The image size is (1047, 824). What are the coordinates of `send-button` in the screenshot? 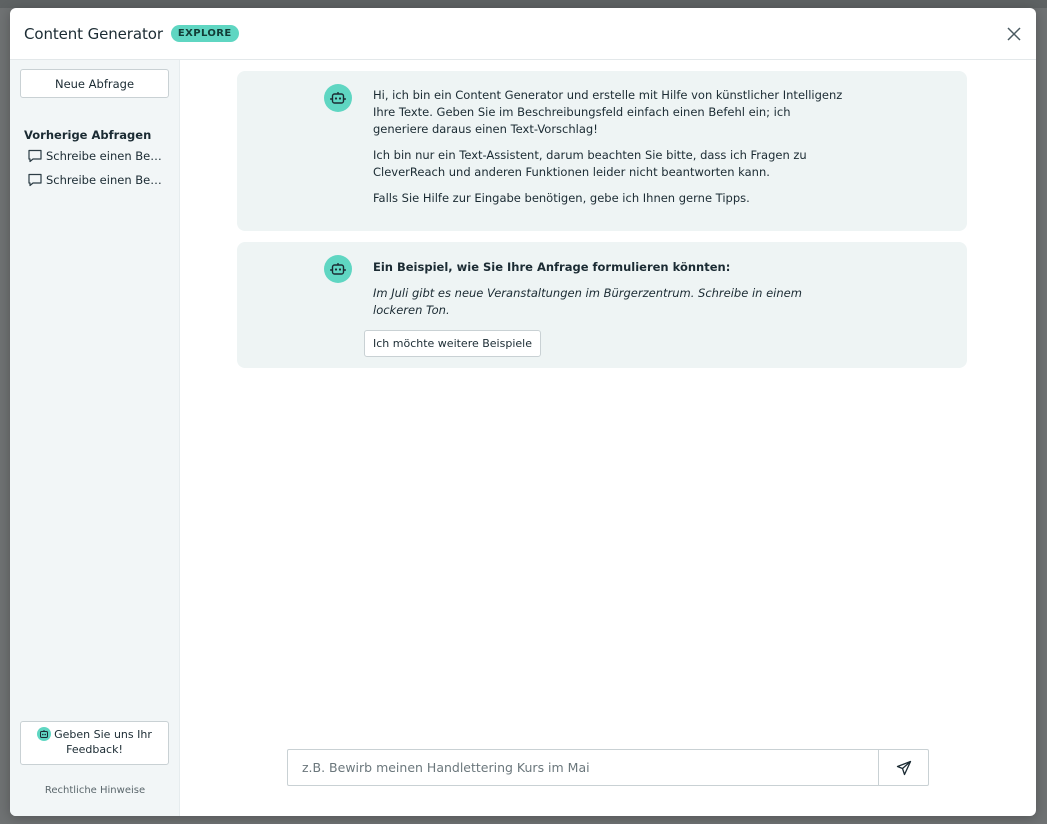 It's located at (903, 767).